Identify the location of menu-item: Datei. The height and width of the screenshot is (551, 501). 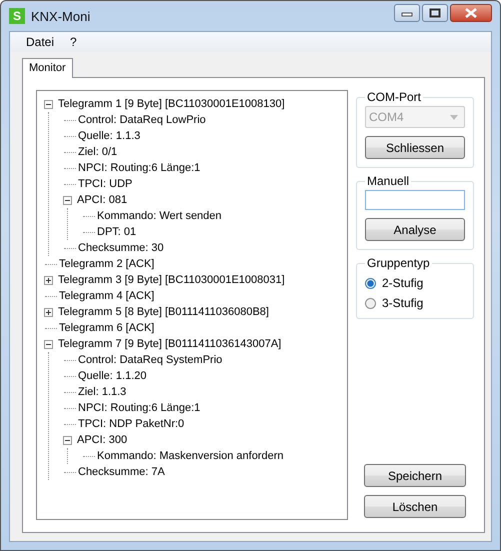
(40, 42).